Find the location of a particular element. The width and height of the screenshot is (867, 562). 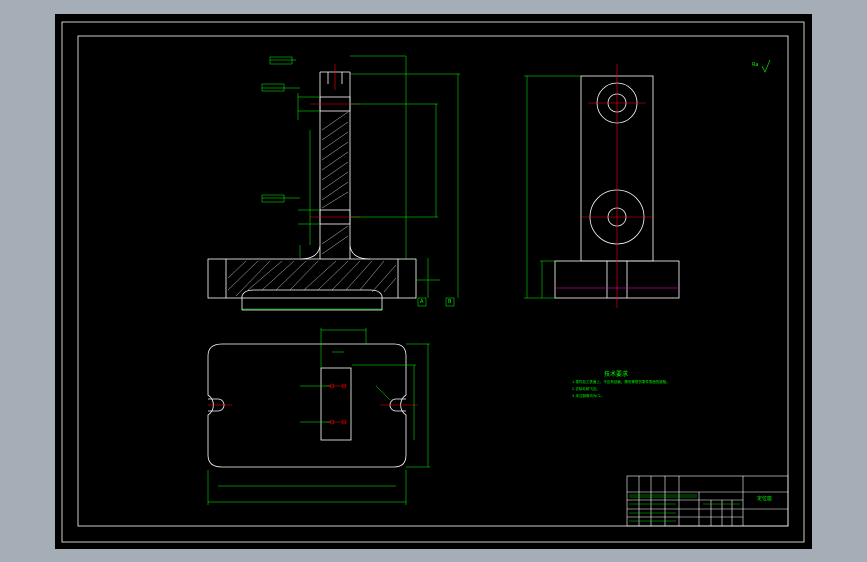

section-hatch is located at coordinates (312, 204).